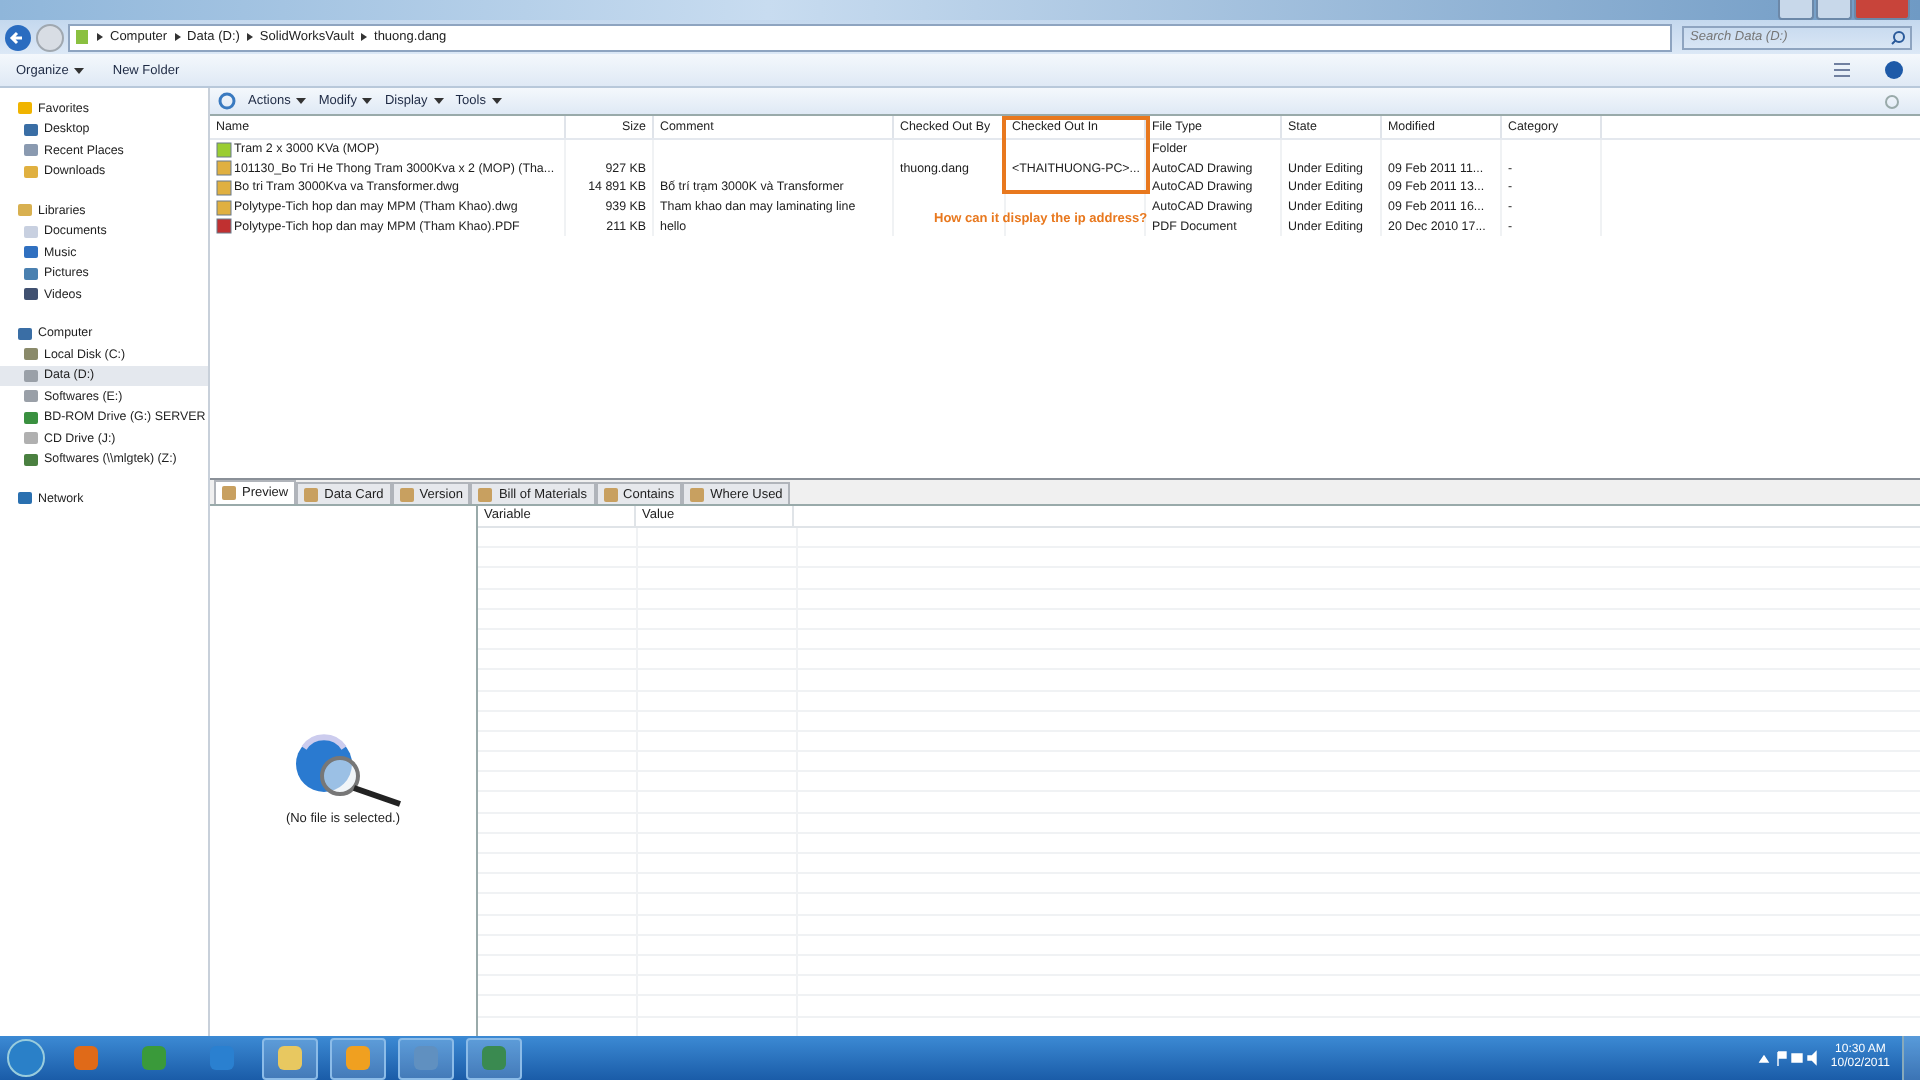 This screenshot has height=1080, width=1920. I want to click on folder-icon, so click(82, 37).